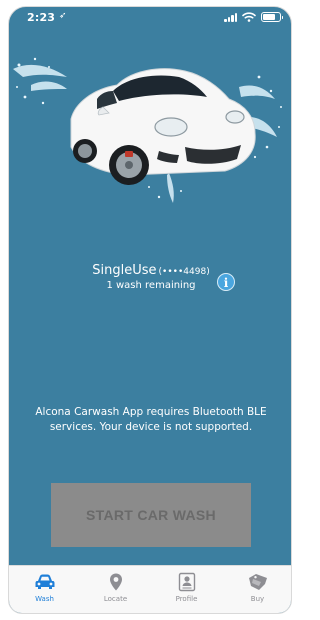  I want to click on tab-buy: Buy, so click(256, 589).